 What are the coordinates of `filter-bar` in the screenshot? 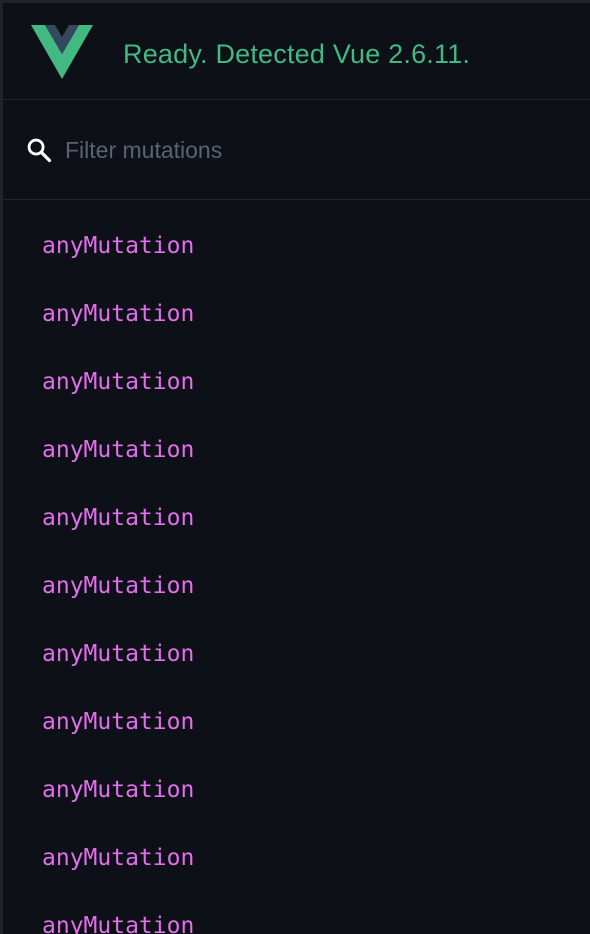 It's located at (296, 150).